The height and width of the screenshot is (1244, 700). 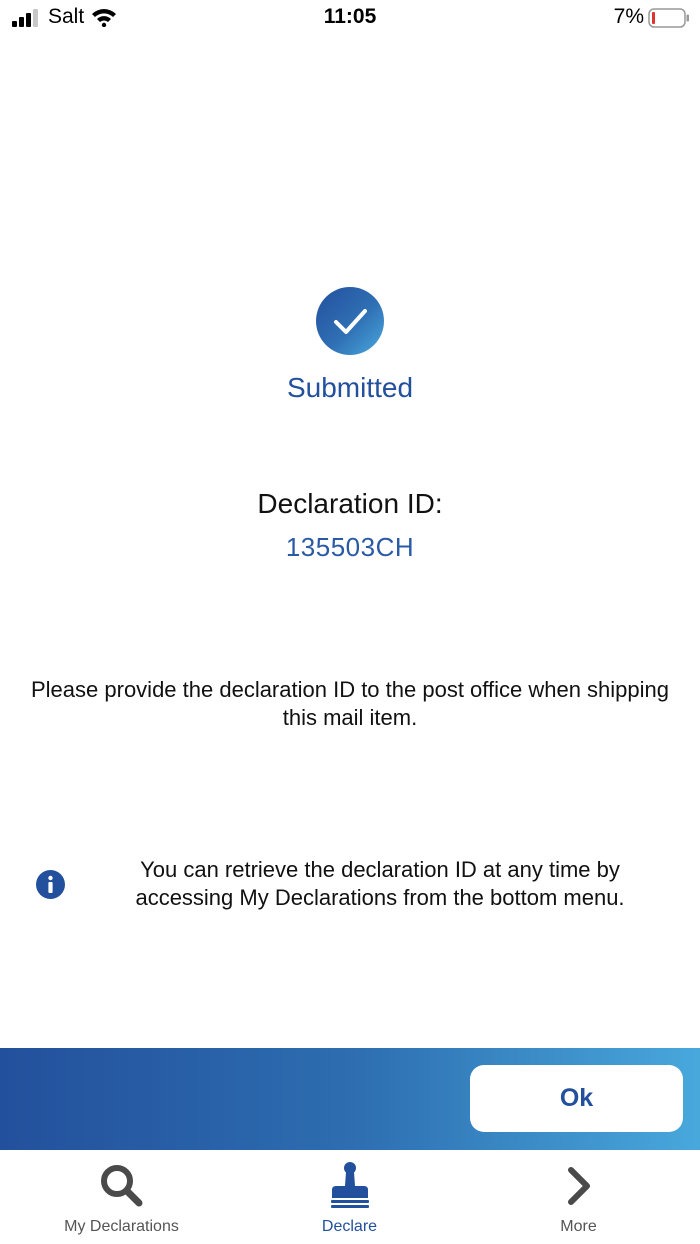 I want to click on info-icon, so click(x=50, y=884).